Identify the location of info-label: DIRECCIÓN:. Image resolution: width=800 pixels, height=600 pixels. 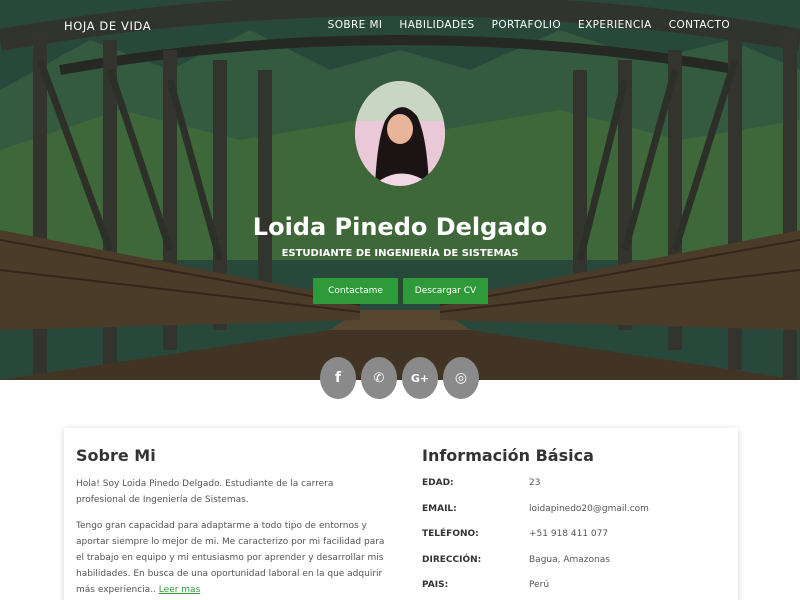
(452, 560).